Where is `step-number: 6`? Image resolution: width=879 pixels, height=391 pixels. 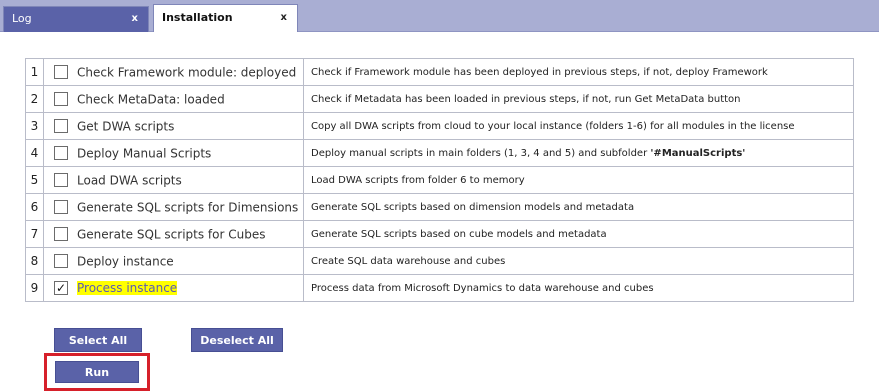 step-number: 6 is located at coordinates (34, 207).